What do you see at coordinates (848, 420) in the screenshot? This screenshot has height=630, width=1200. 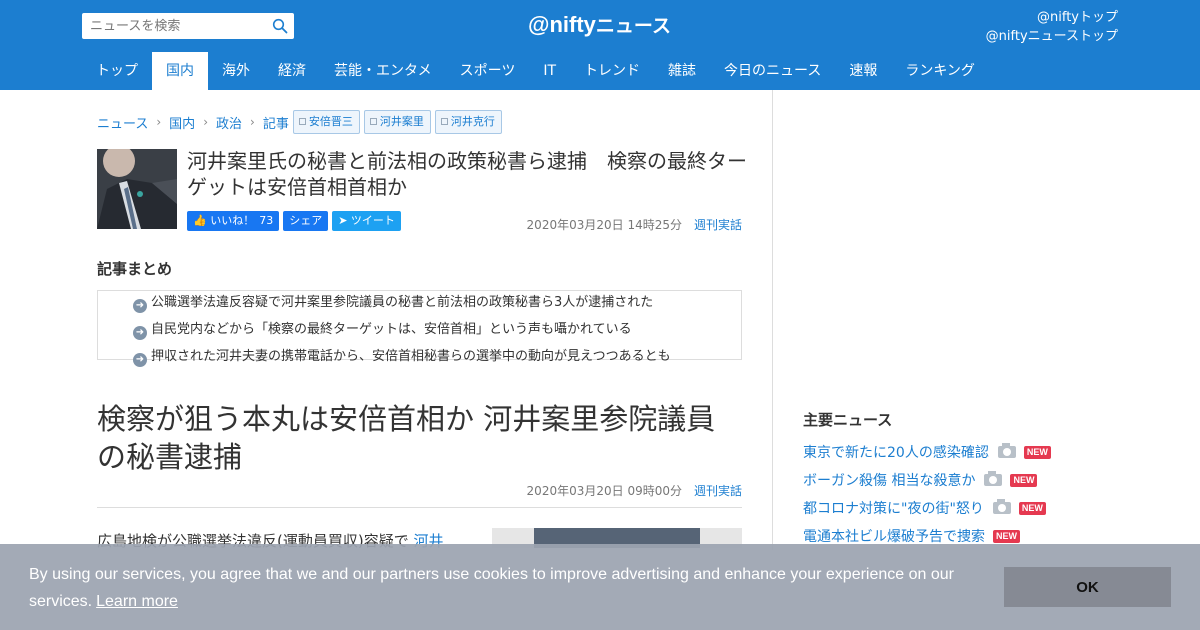 I see `sidebar-heading: 主要ニュース` at bounding box center [848, 420].